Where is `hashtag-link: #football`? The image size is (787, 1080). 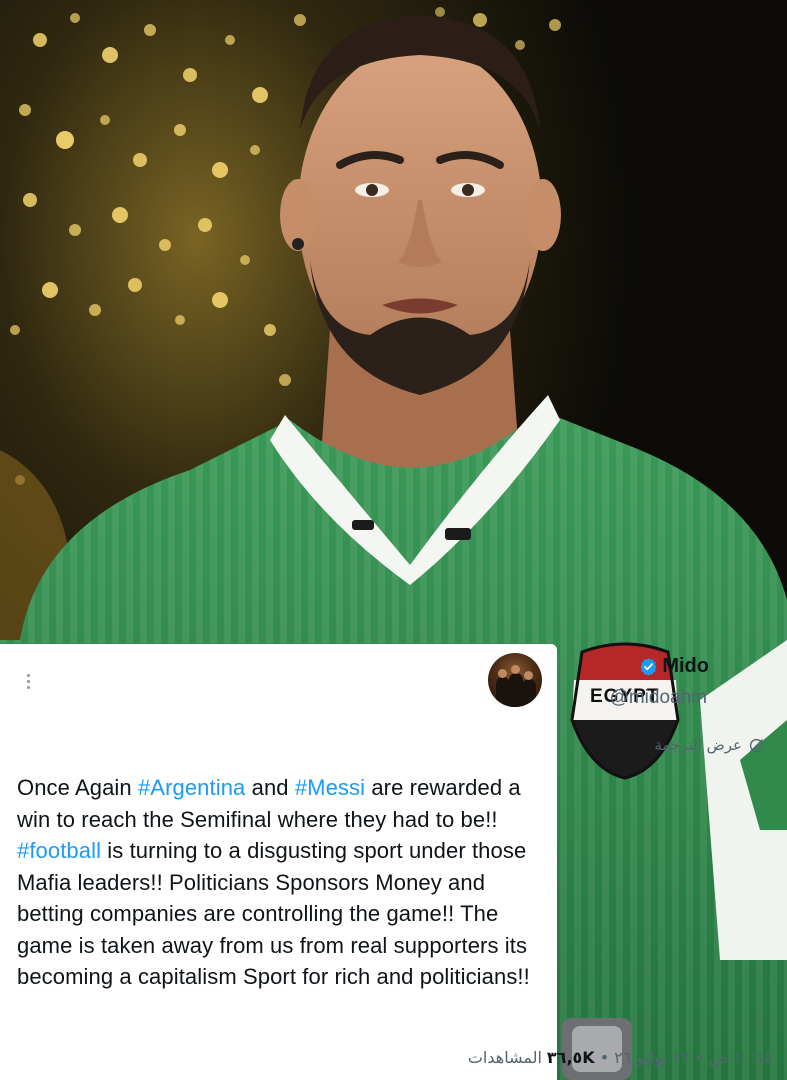
hashtag-link: #football is located at coordinates (59, 850).